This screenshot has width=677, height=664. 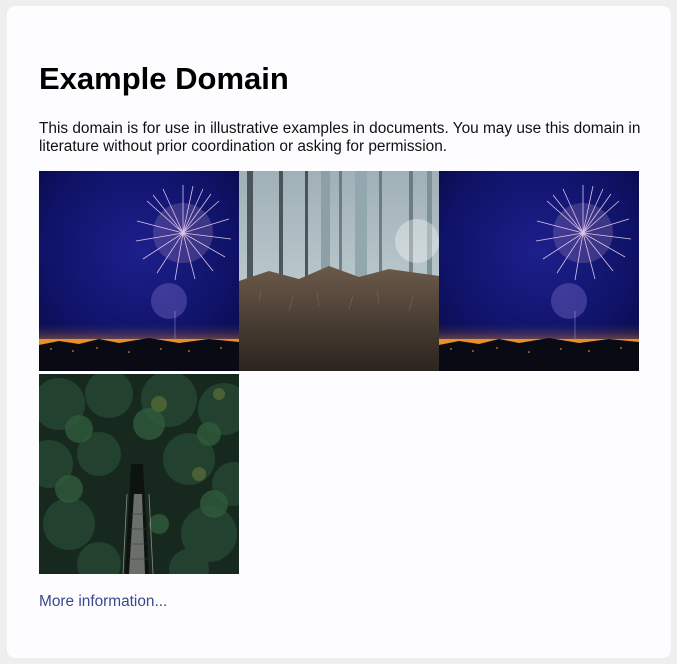 I want to click on forest-bridge-image, so click(x=139, y=474).